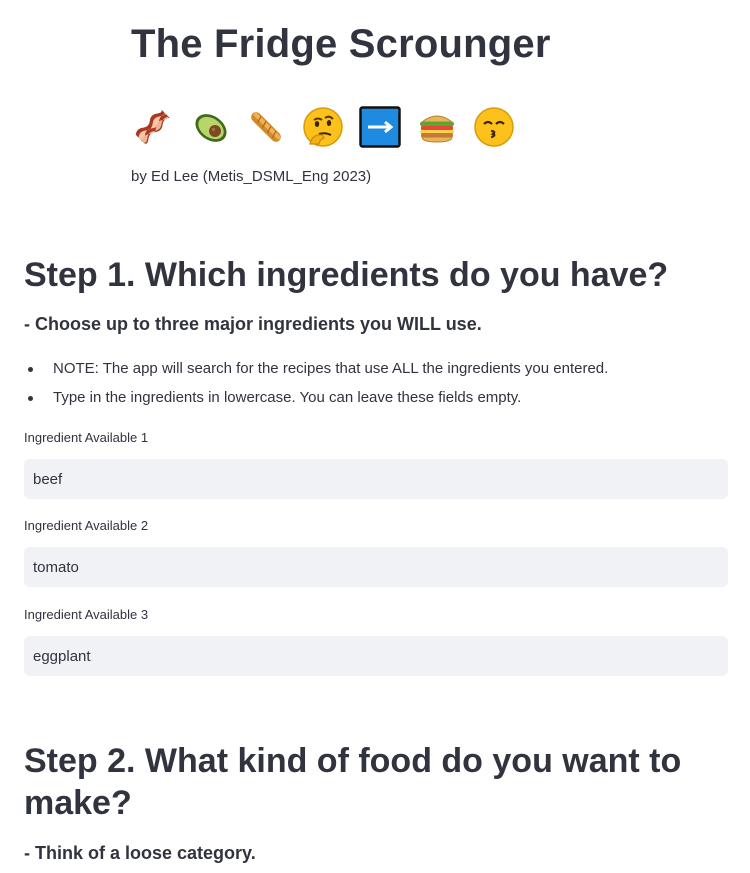 The image size is (750, 873). Describe the element at coordinates (140, 853) in the screenshot. I see `step2-subheading: - Think of a loose category.` at that location.